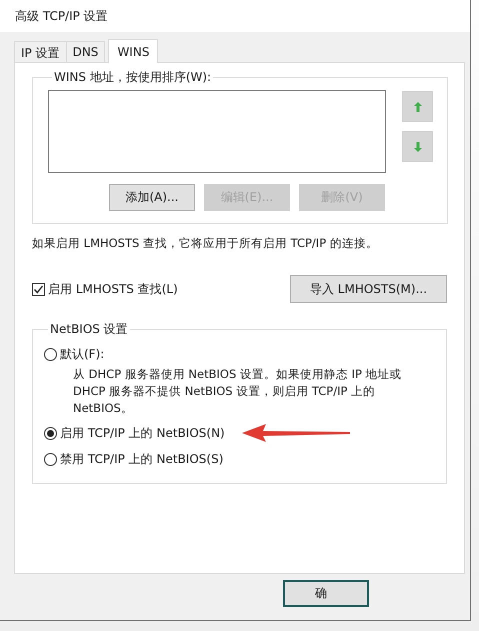 Image resolution: width=479 pixels, height=631 pixels. Describe the element at coordinates (142, 459) in the screenshot. I see `radio-label: 禁用 TCP/IP 上的 NetBIOS(S)` at that location.